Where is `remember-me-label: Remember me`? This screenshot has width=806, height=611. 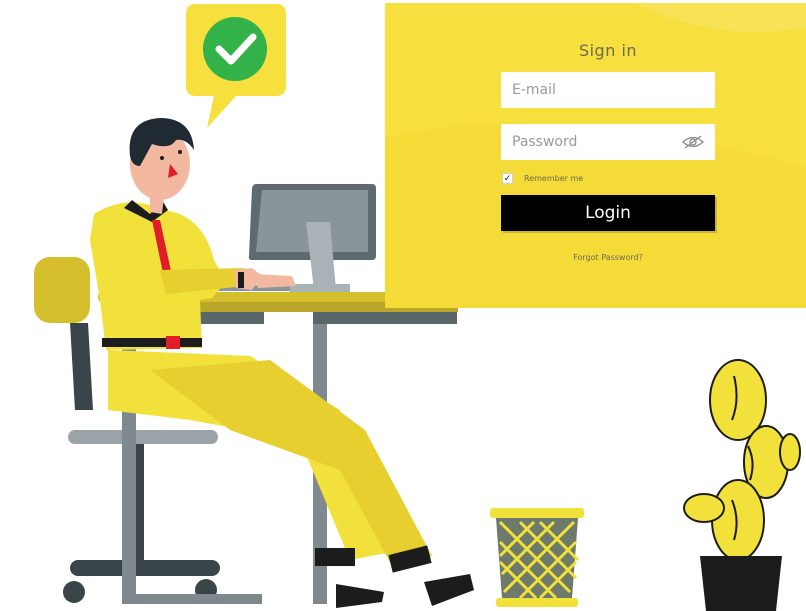
remember-me-label: Remember me is located at coordinates (554, 178).